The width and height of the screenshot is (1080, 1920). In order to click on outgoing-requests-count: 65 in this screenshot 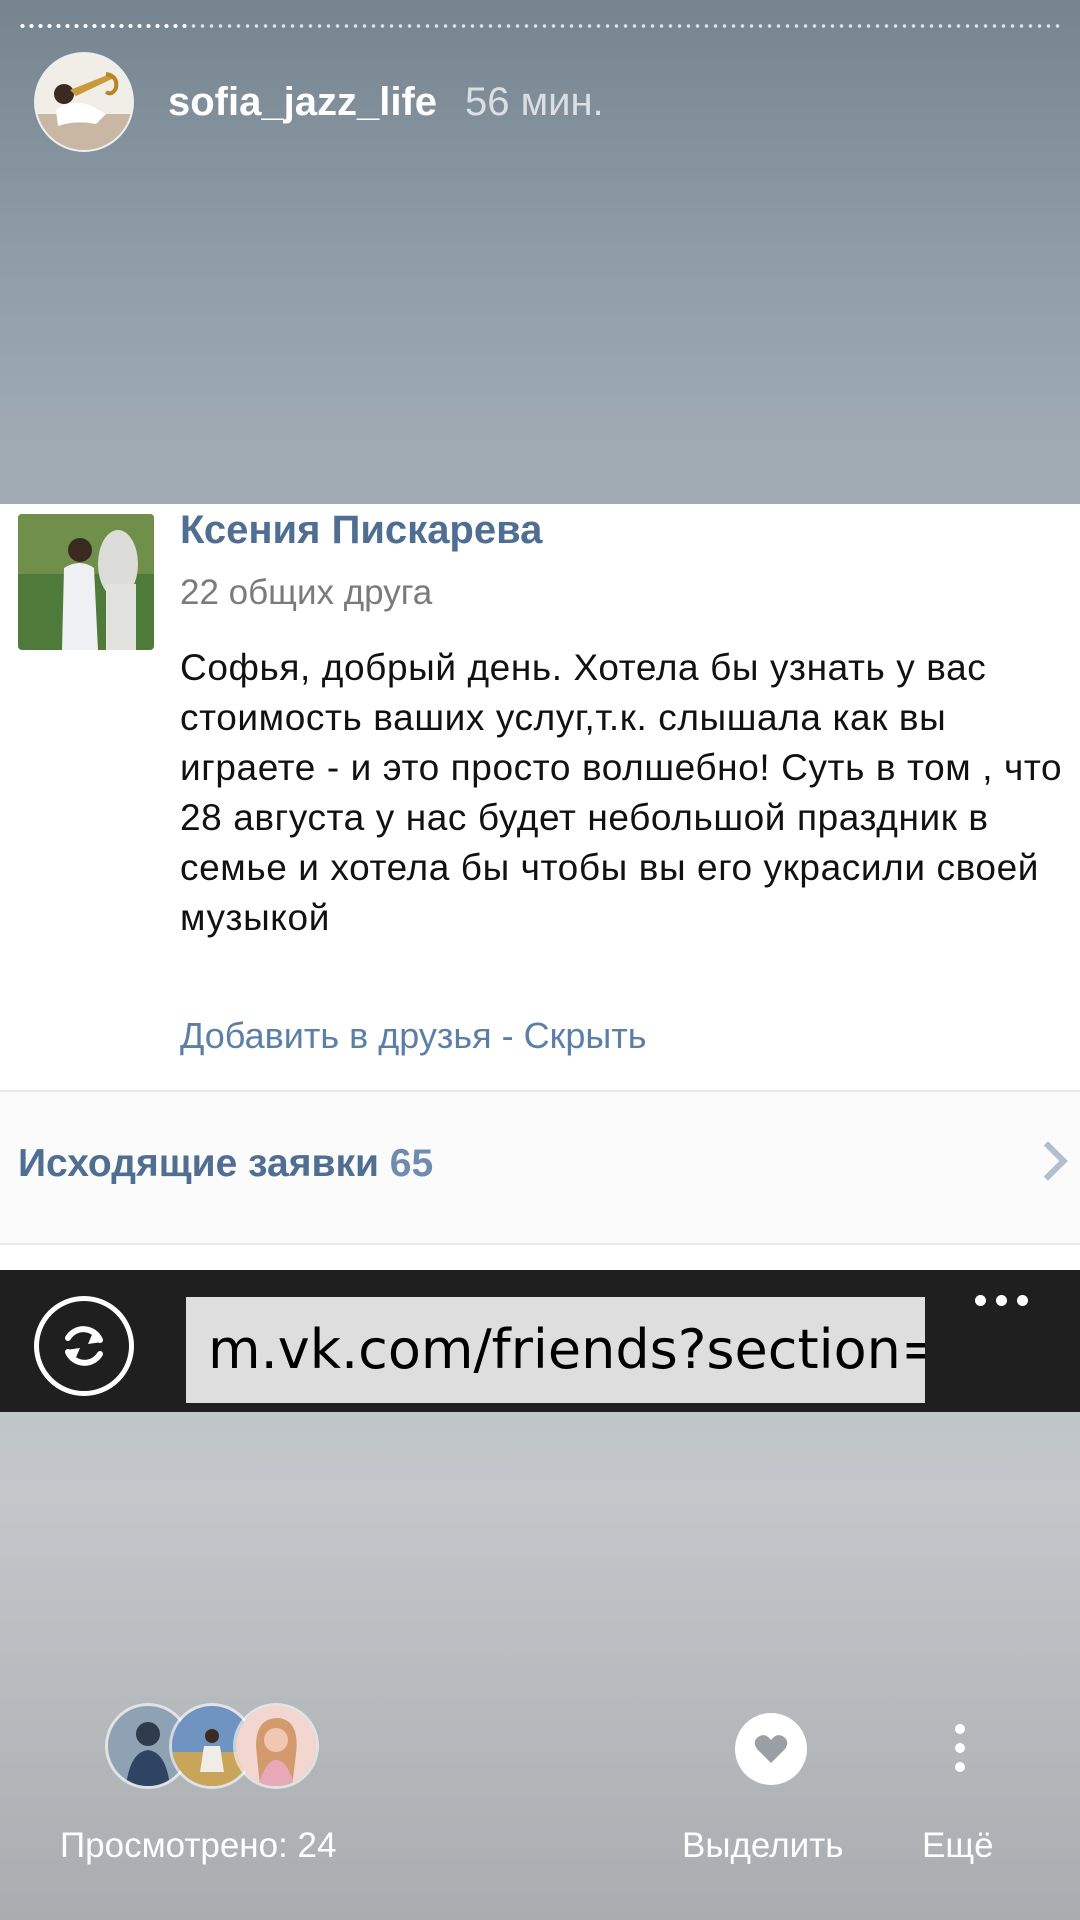, I will do `click(411, 1163)`.